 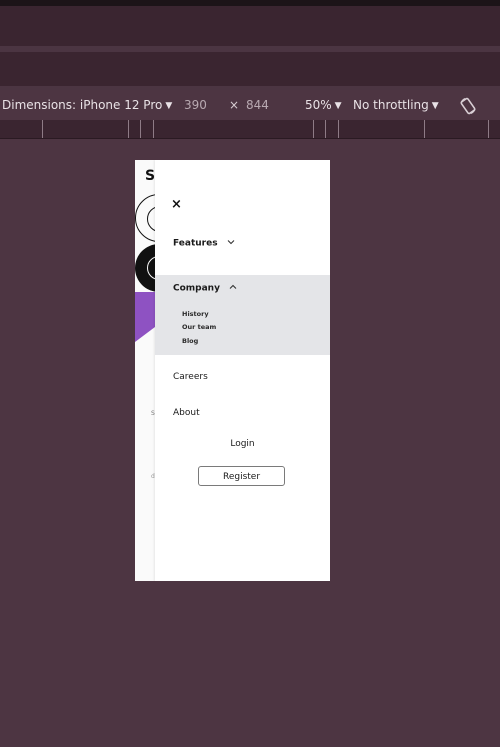 I want to click on nav-item-company: Company, so click(x=205, y=288).